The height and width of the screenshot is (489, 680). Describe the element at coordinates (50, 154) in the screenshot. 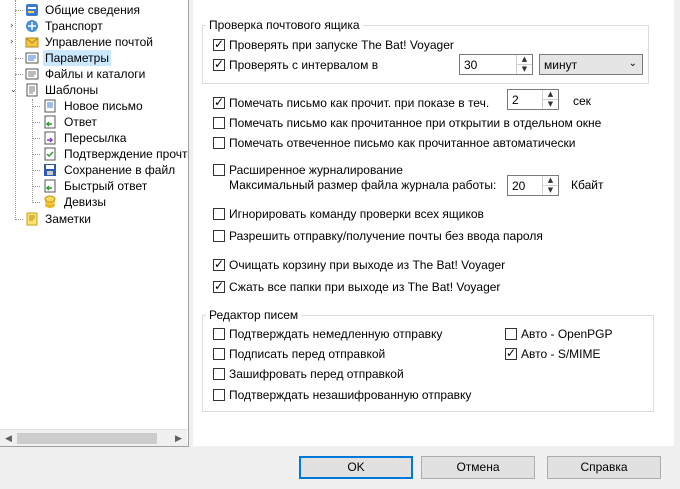

I see `read-confirmation-icon` at that location.